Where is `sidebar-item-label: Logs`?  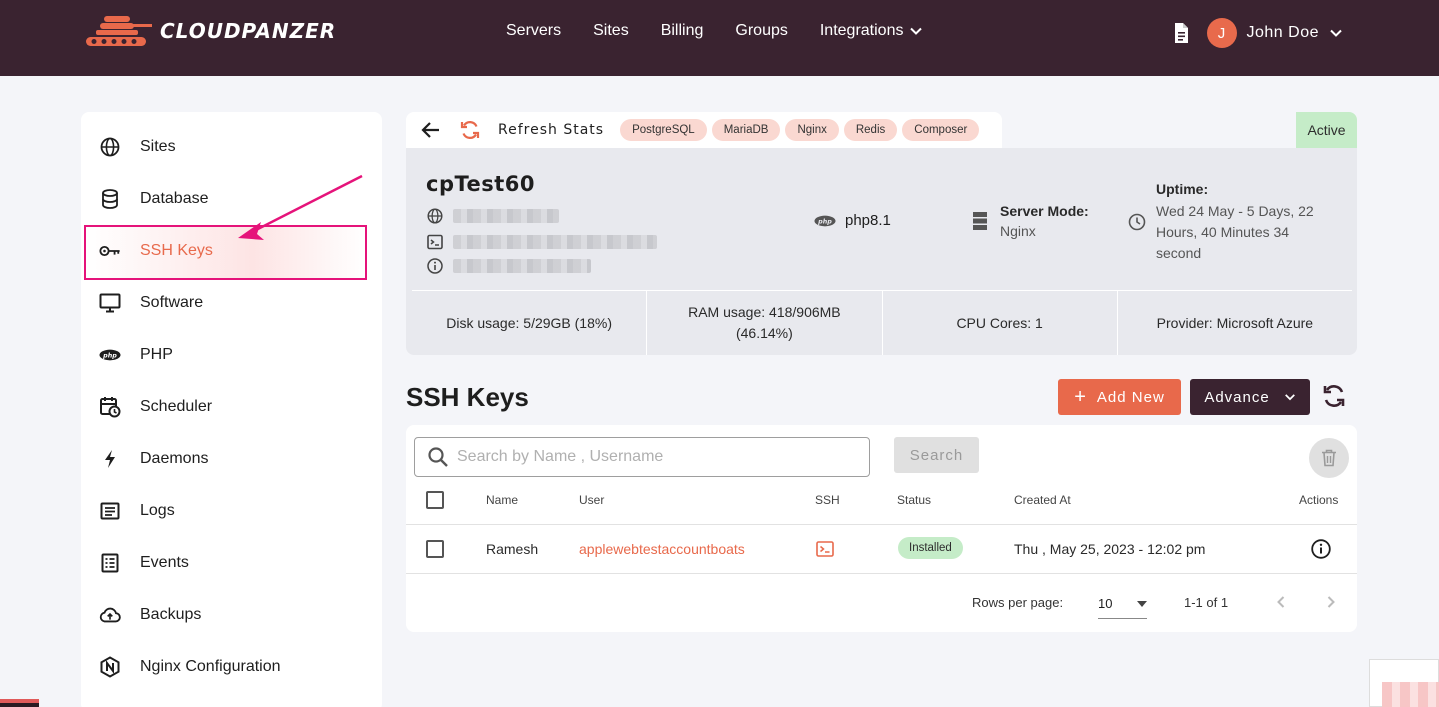 sidebar-item-label: Logs is located at coordinates (157, 510).